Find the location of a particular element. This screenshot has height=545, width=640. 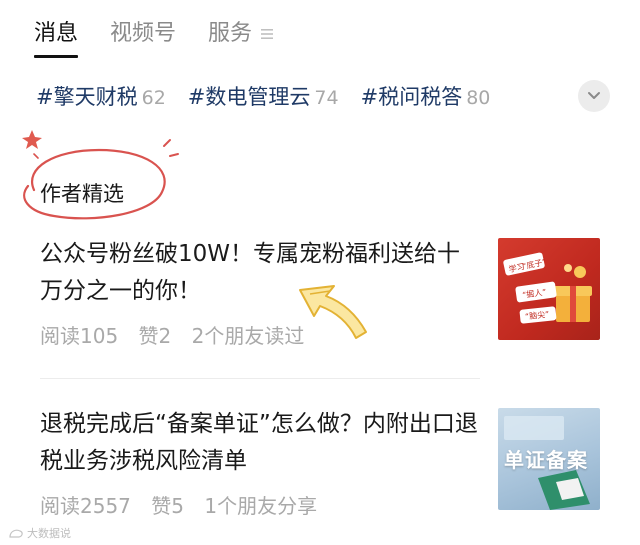

gift-box-illustration: 学习 “底子” “掘人” “脑尖” is located at coordinates (547, 288).